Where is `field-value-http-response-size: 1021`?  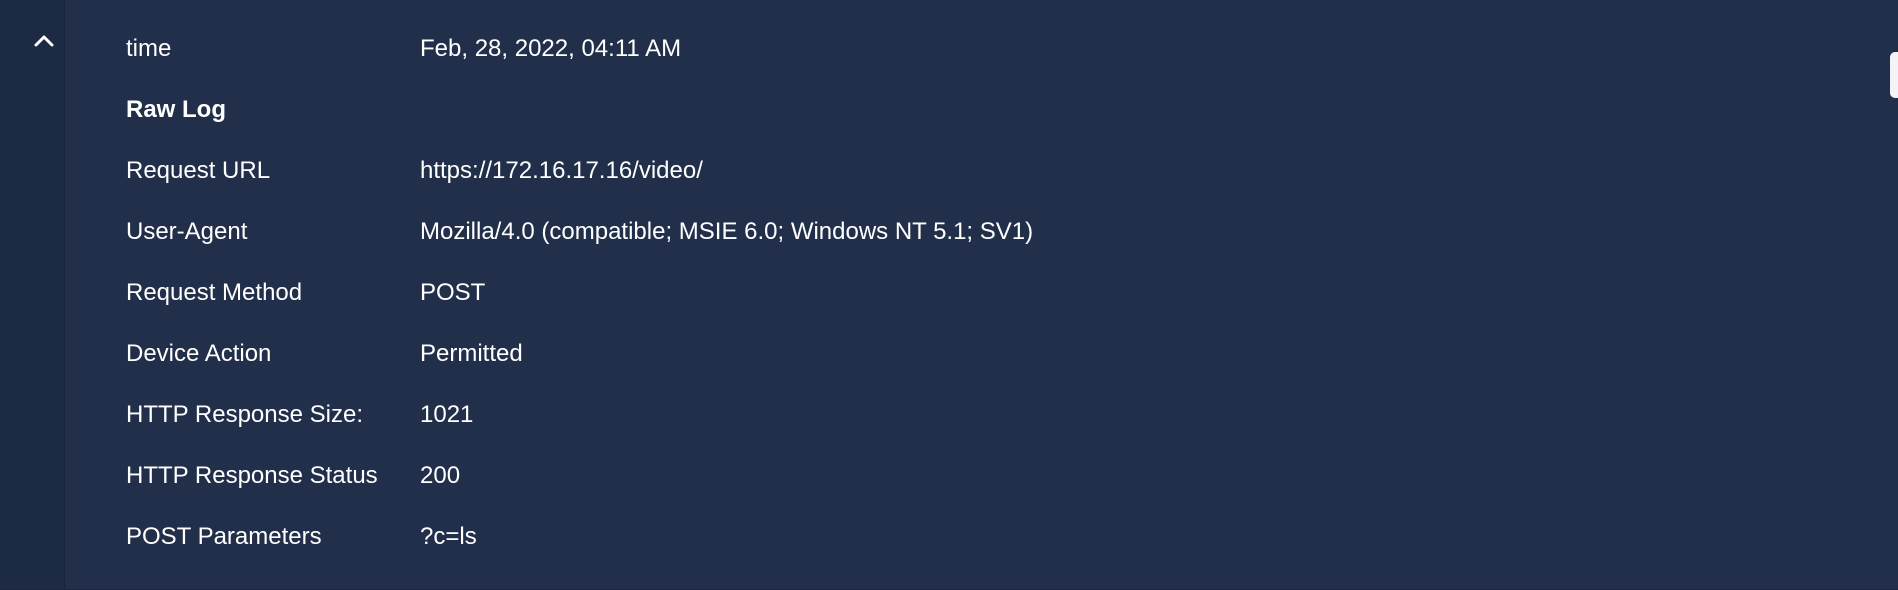
field-value-http-response-size: 1021 is located at coordinates (447, 414).